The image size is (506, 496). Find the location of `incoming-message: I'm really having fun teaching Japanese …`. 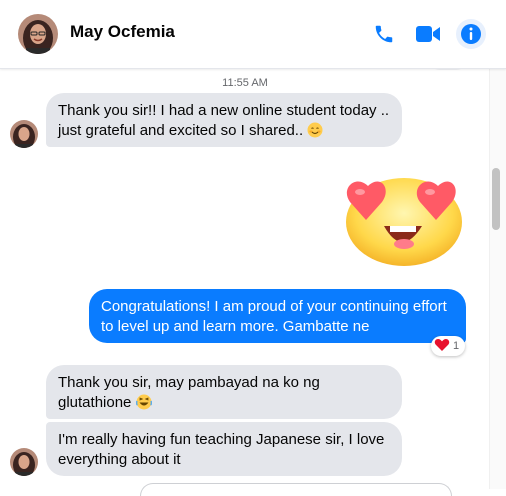

incoming-message: I'm really having fun teaching Japanese … is located at coordinates (224, 449).